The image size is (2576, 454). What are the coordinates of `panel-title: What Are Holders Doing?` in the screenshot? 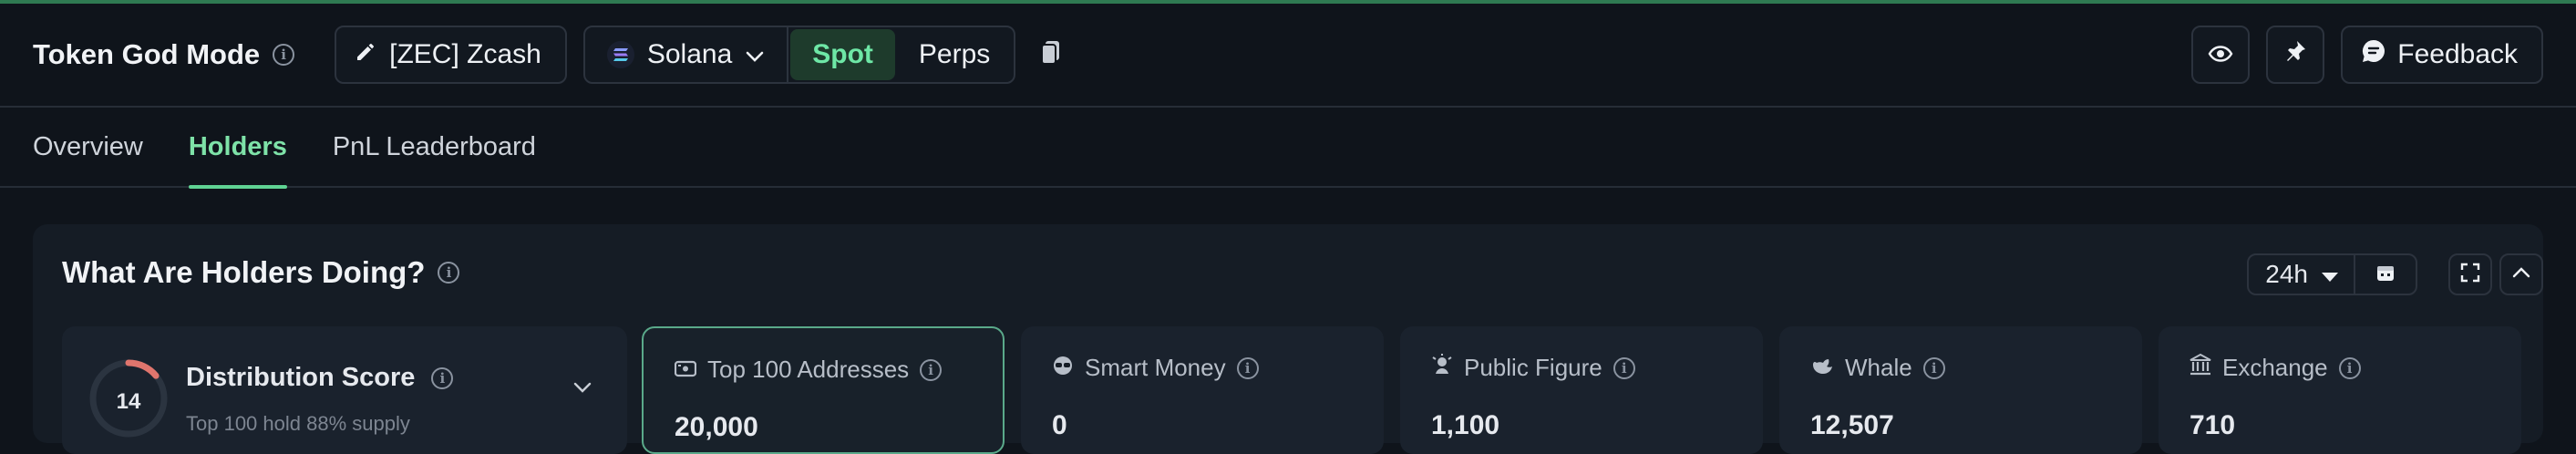 It's located at (244, 272).